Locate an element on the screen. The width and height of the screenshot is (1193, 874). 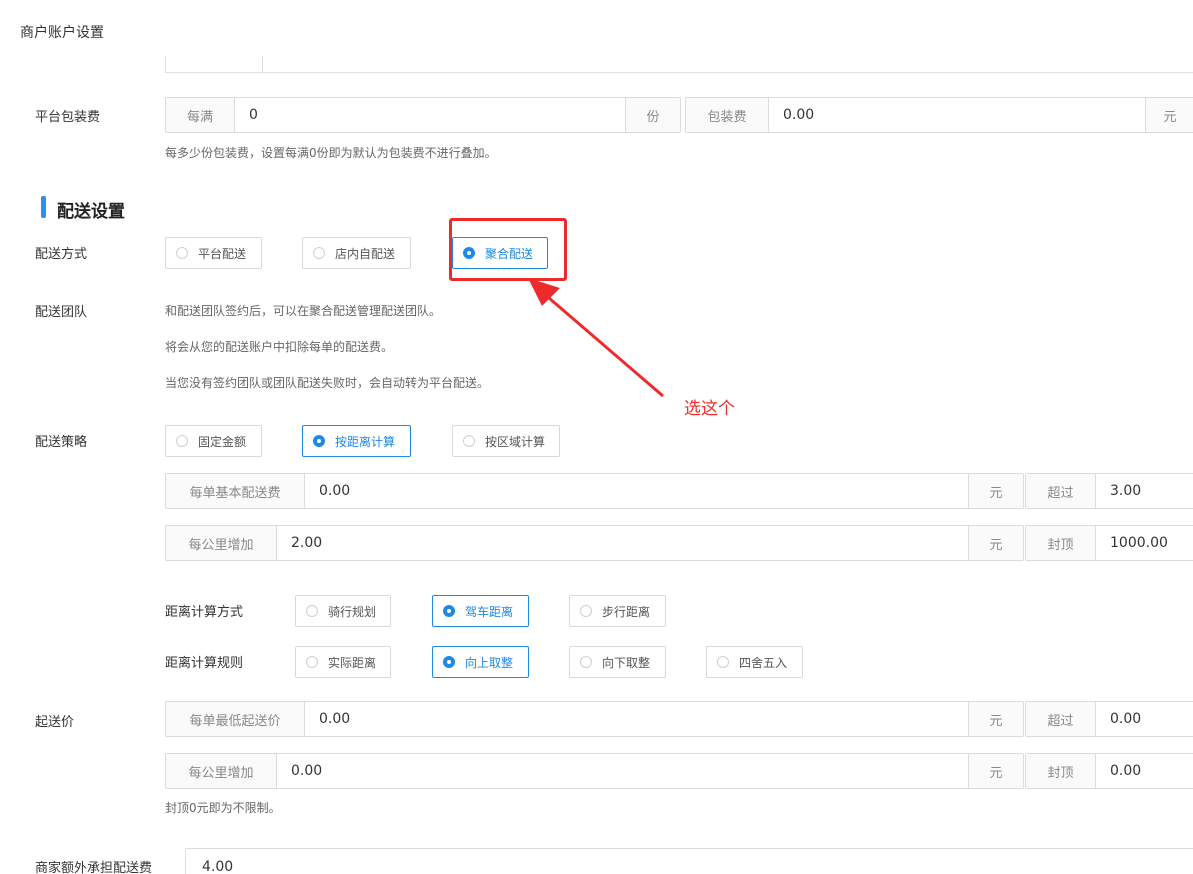
base-fee-over-prefix: 超过 is located at coordinates (1061, 491).